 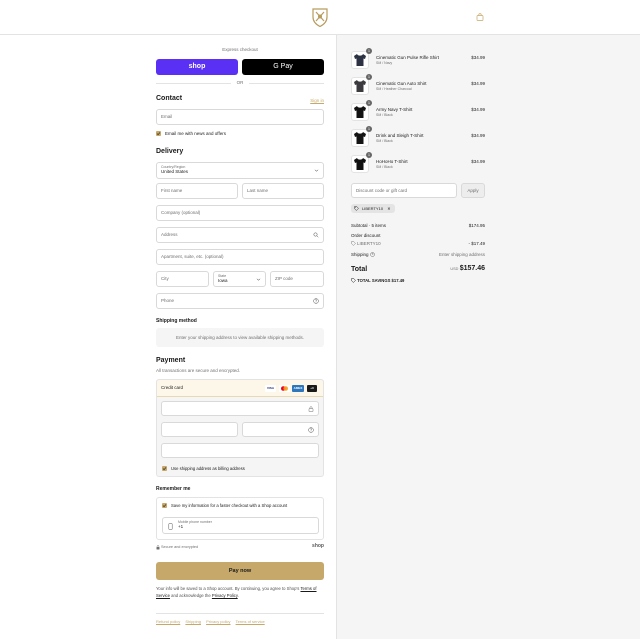 What do you see at coordinates (283, 191) in the screenshot?
I see `last-name-field: Last name` at bounding box center [283, 191].